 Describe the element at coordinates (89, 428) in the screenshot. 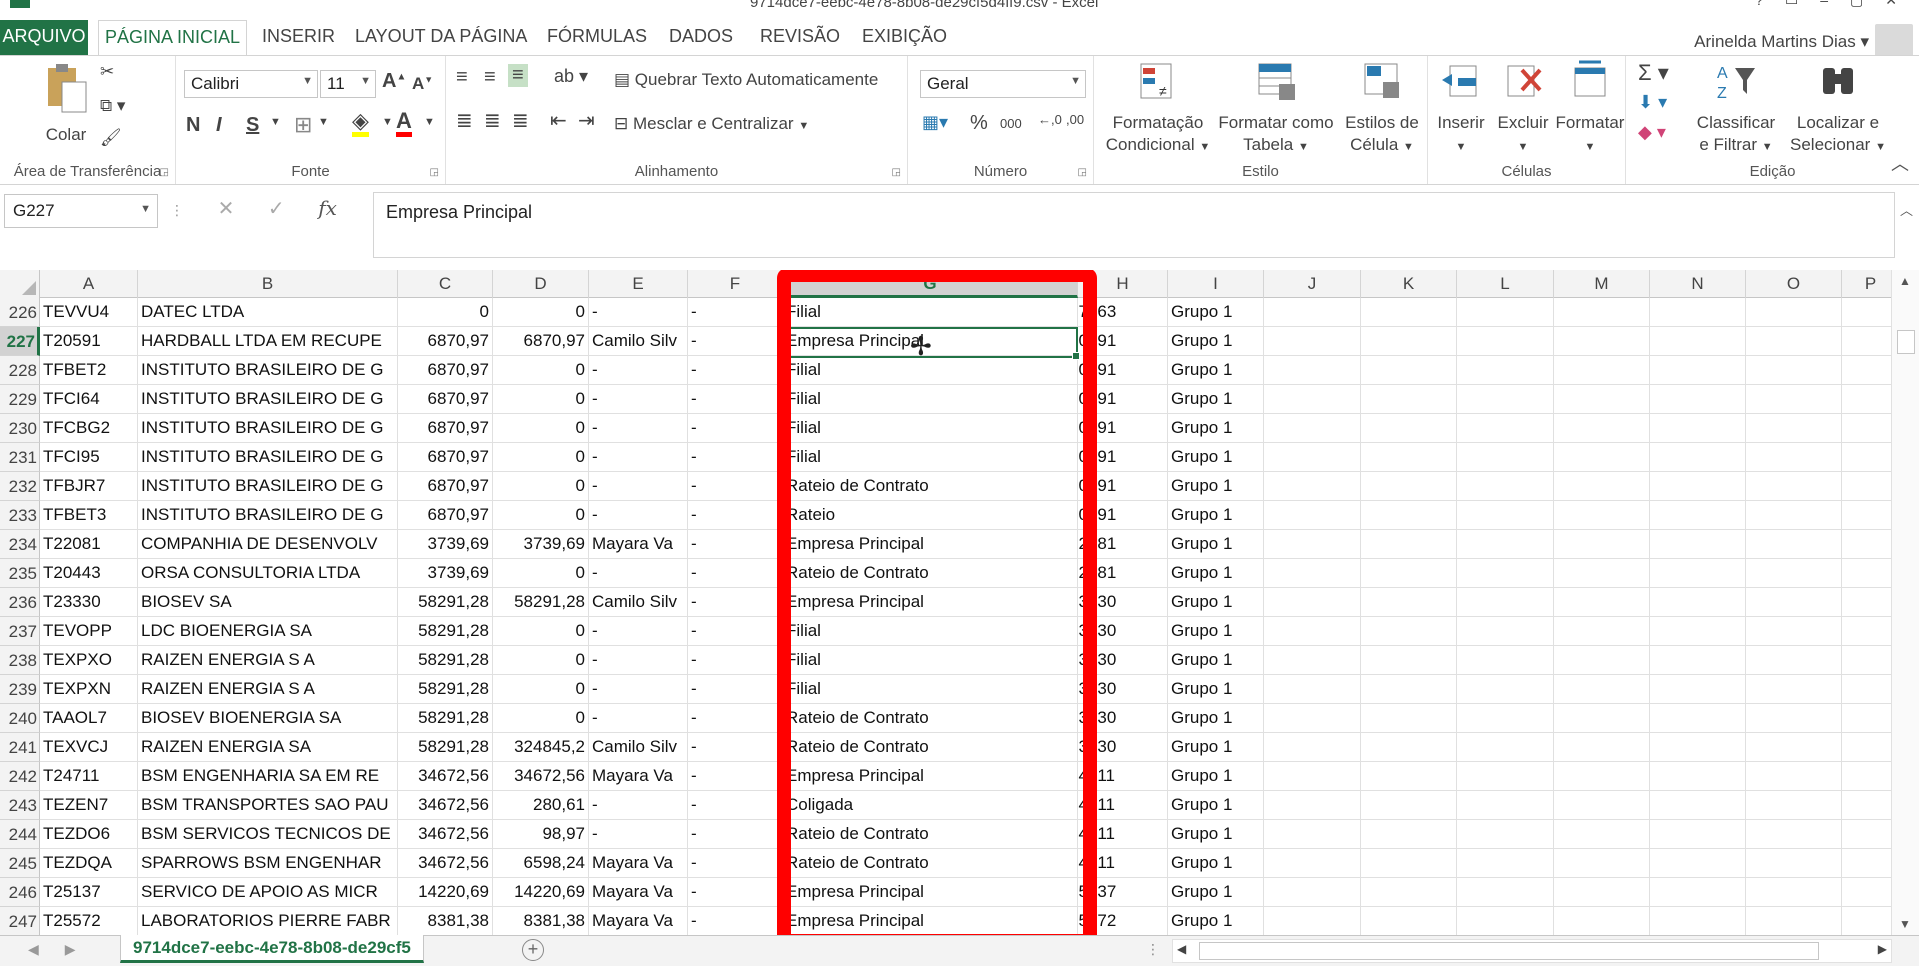

I see `cell-a: TFCBG2` at that location.